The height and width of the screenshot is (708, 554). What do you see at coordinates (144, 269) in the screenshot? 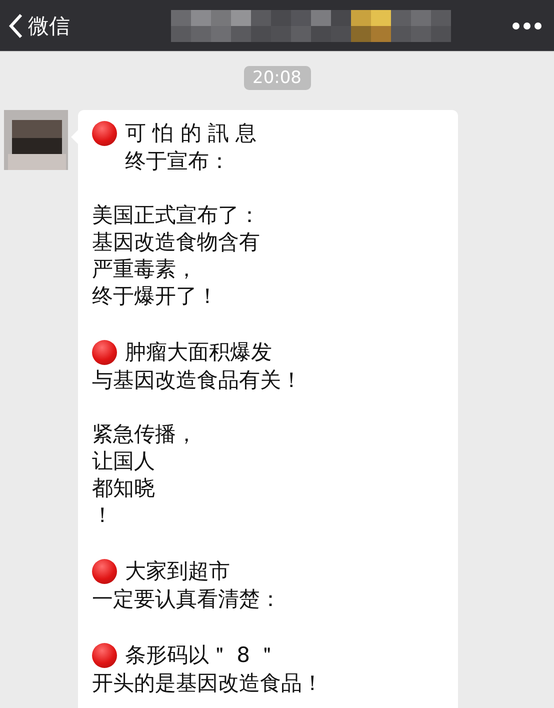
I see `message-text: 严重毒素，` at bounding box center [144, 269].